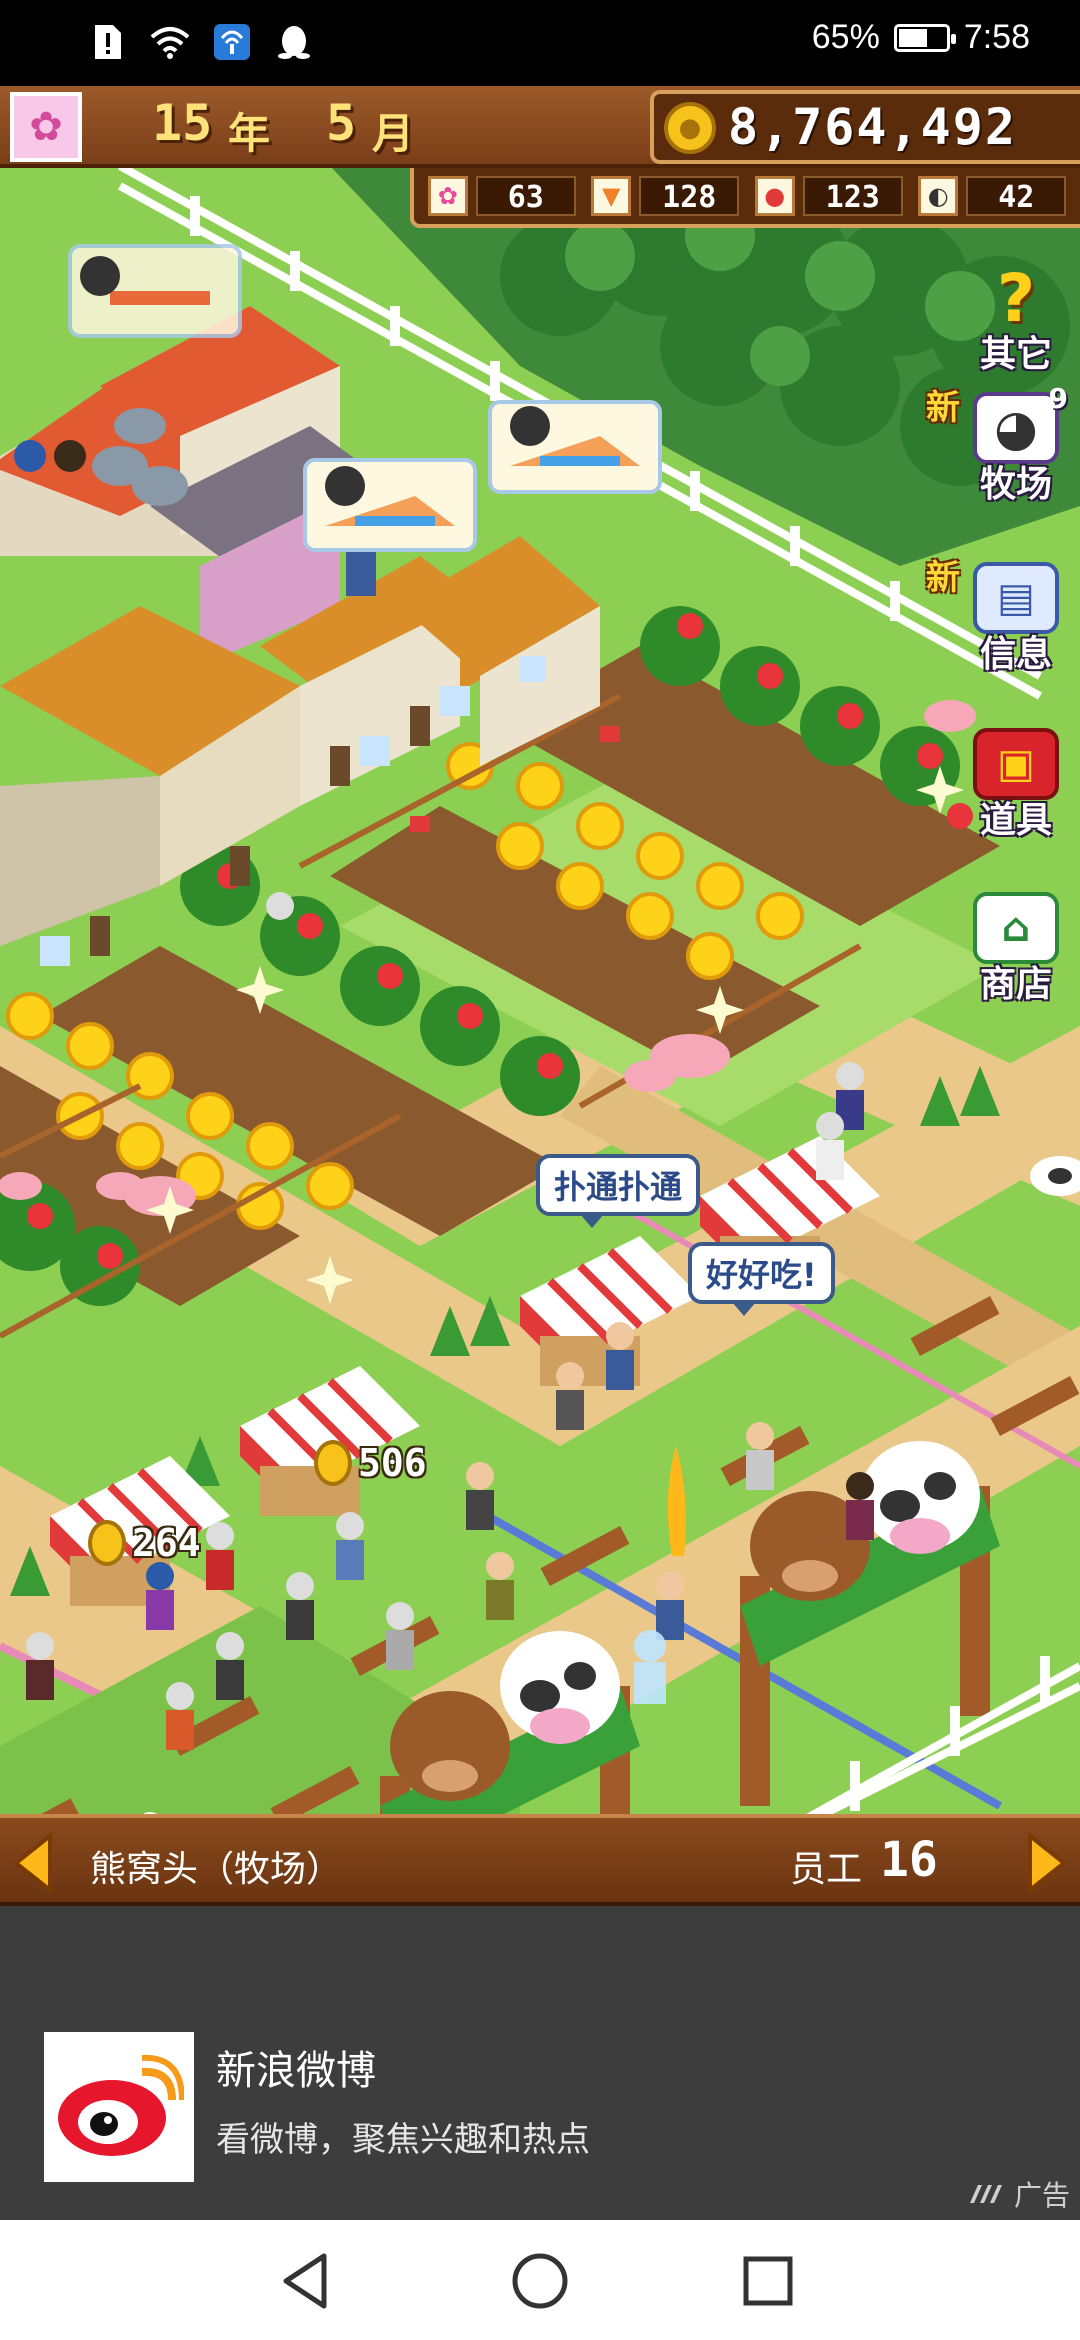 The height and width of the screenshot is (2340, 1080). I want to click on next-farm-arrow-icon, so click(1047, 1863).